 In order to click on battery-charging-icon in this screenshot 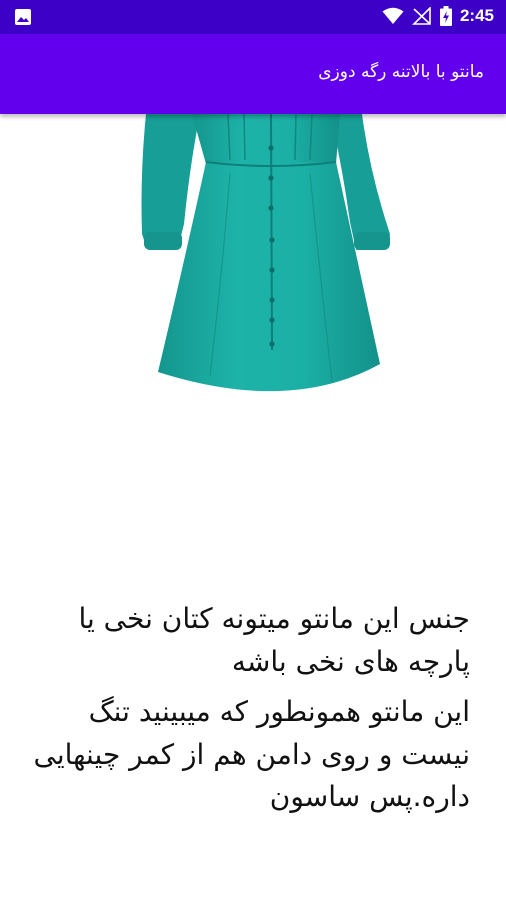, I will do `click(445, 16)`.